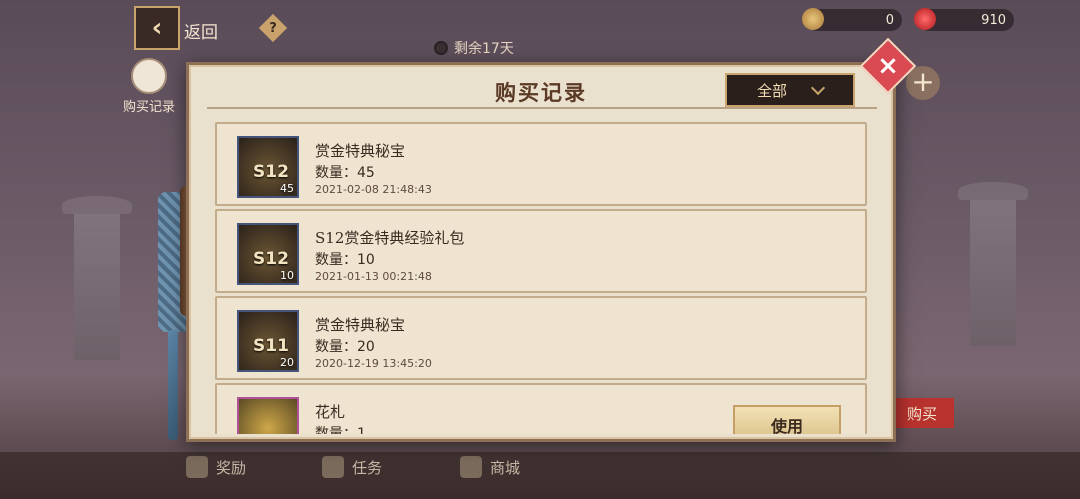 This screenshot has height=499, width=1080. Describe the element at coordinates (287, 188) in the screenshot. I see `item-icon-count: 45` at that location.